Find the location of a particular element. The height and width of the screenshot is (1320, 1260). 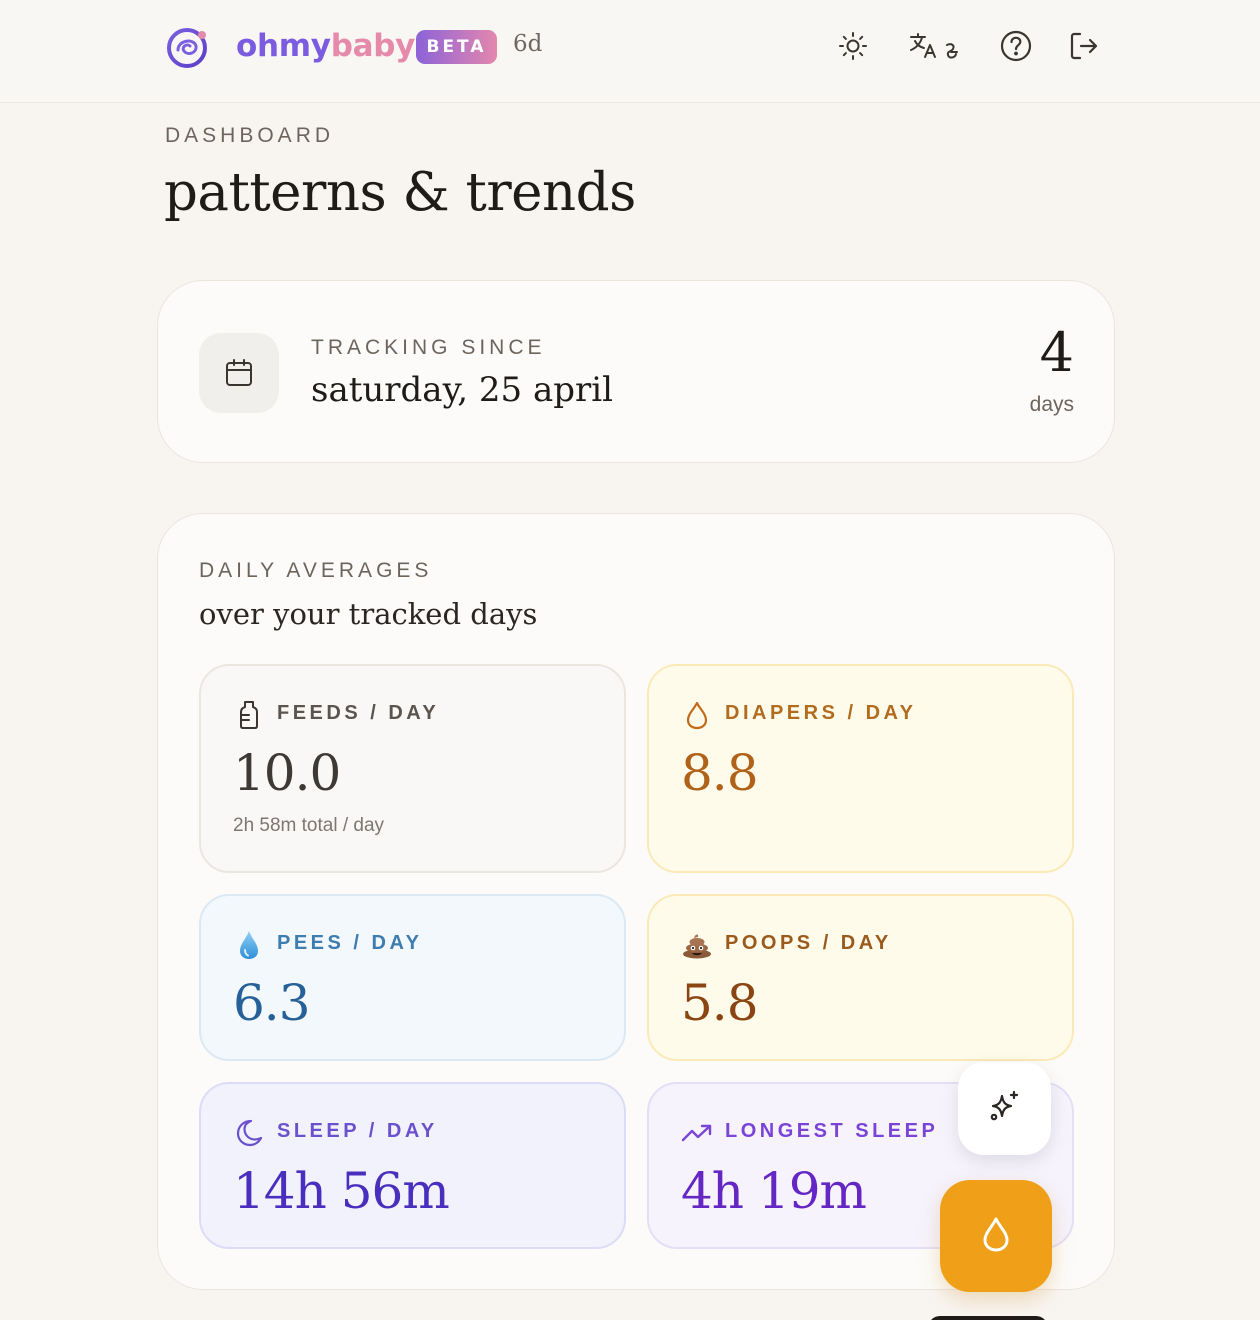

diapers-tile: DIAPERS / DAY 8.8 is located at coordinates (860, 768).